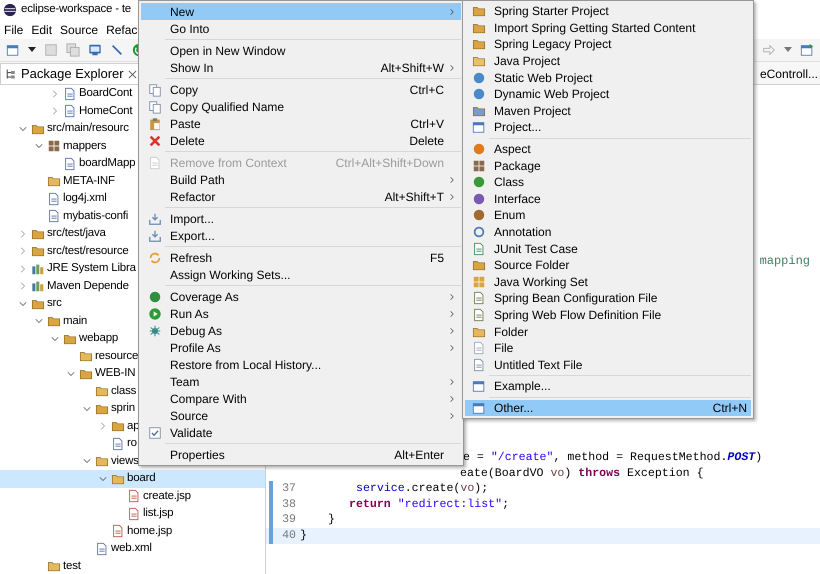 The width and height of the screenshot is (820, 574). What do you see at coordinates (301, 313) in the screenshot?
I see `menu-item: Run As` at bounding box center [301, 313].